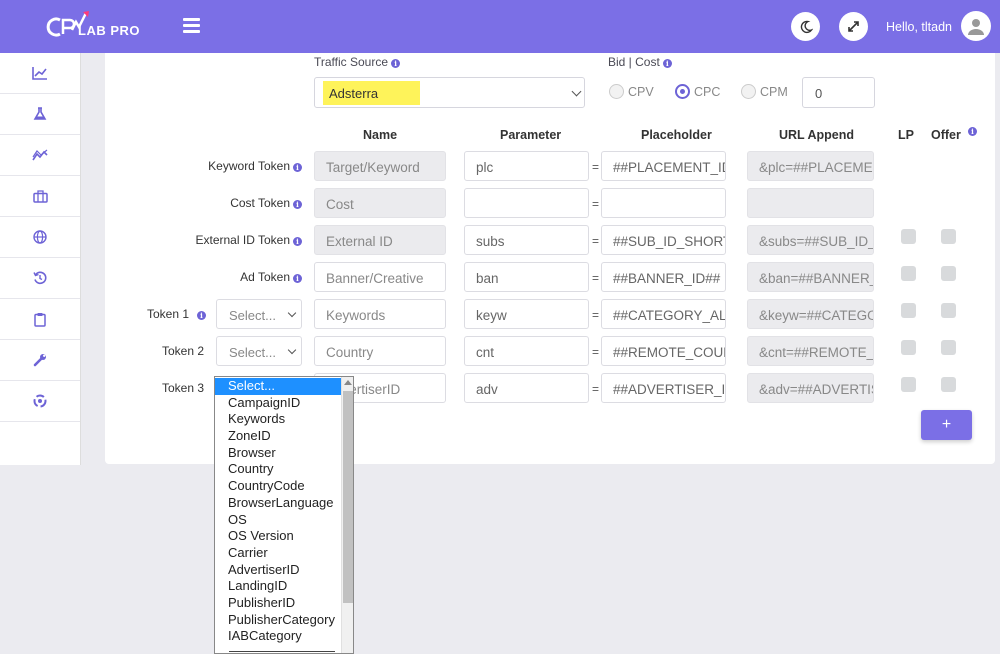  I want to click on token-3-offer-checkbox, so click(948, 384).